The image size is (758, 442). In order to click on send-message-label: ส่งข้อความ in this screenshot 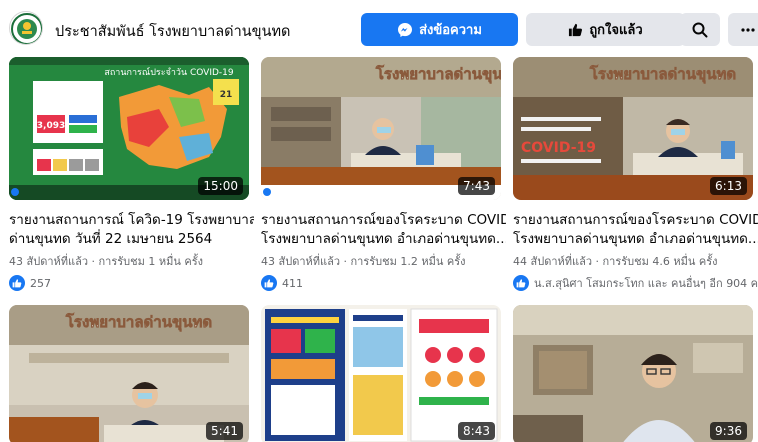, I will do `click(450, 30)`.